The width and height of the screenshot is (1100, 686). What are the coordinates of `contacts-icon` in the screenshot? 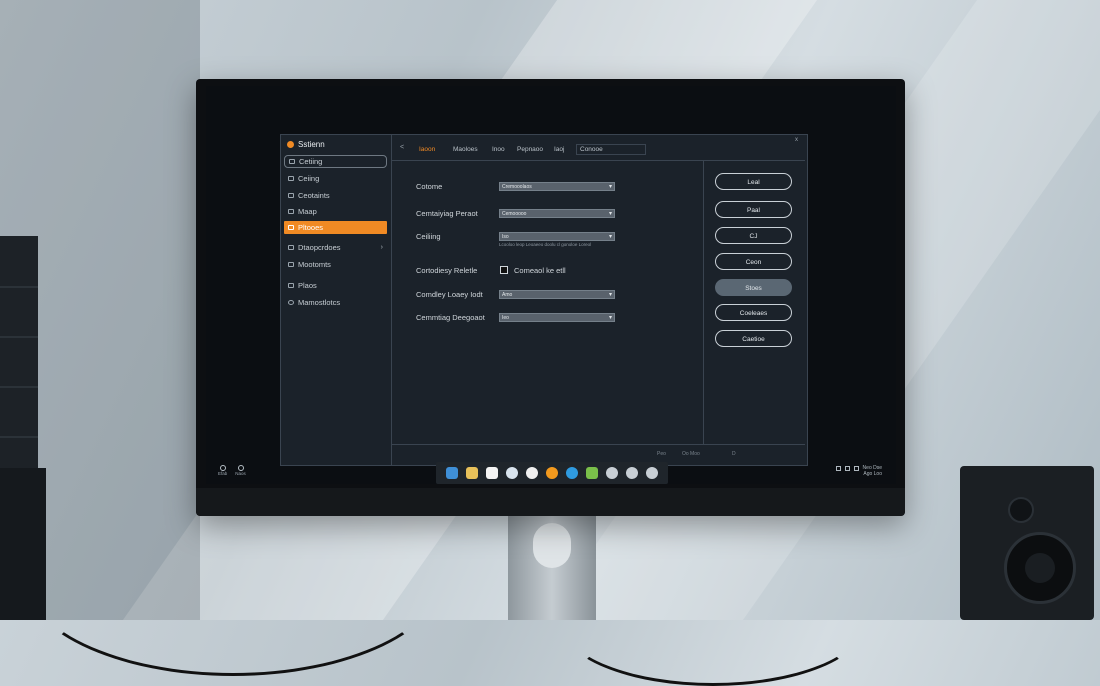 It's located at (291, 195).